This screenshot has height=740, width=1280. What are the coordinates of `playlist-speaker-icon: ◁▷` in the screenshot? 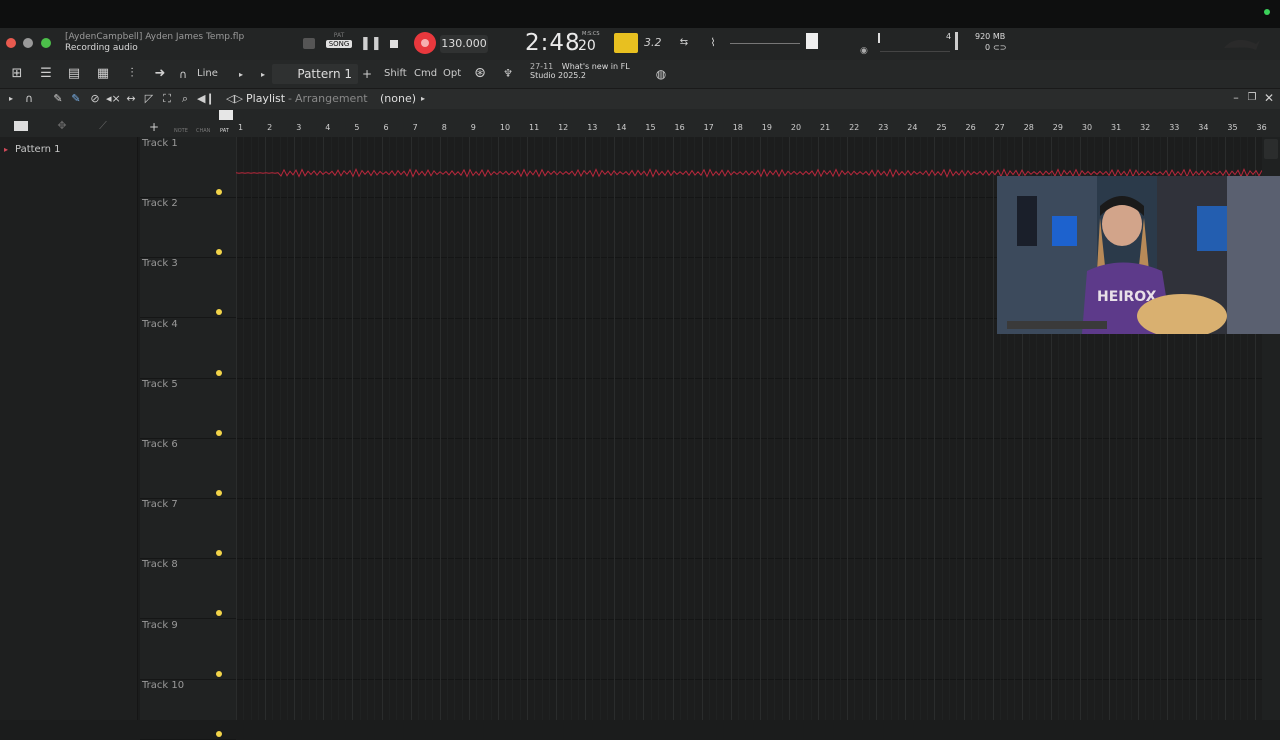 It's located at (233, 99).